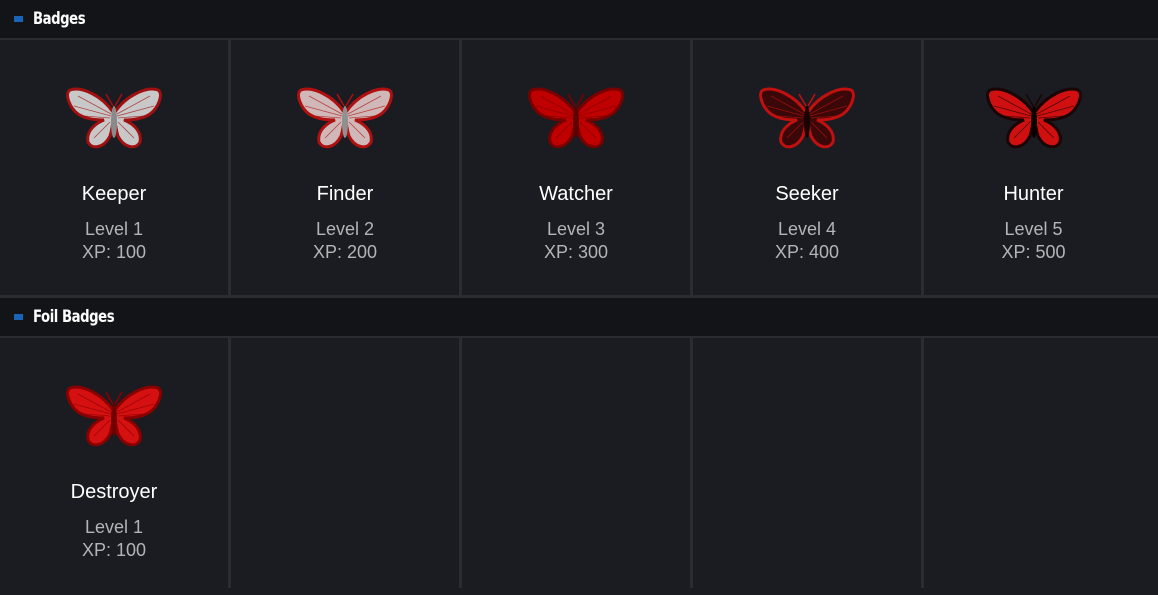 This screenshot has width=1158, height=595. What do you see at coordinates (114, 194) in the screenshot?
I see `badge-name: Keeper` at bounding box center [114, 194].